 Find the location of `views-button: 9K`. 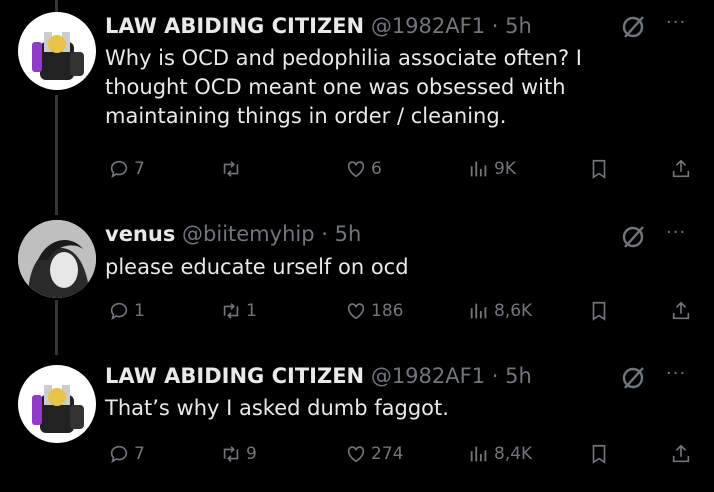

views-button: 9K is located at coordinates (492, 169).